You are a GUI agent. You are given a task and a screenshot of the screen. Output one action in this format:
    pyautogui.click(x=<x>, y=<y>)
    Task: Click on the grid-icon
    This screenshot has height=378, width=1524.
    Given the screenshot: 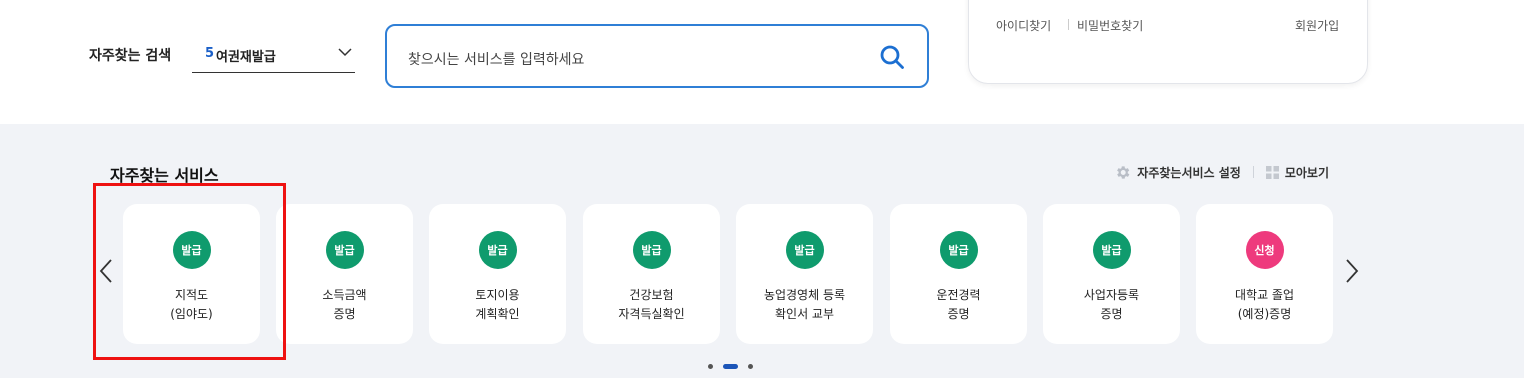 What is the action you would take?
    pyautogui.click(x=1272, y=172)
    